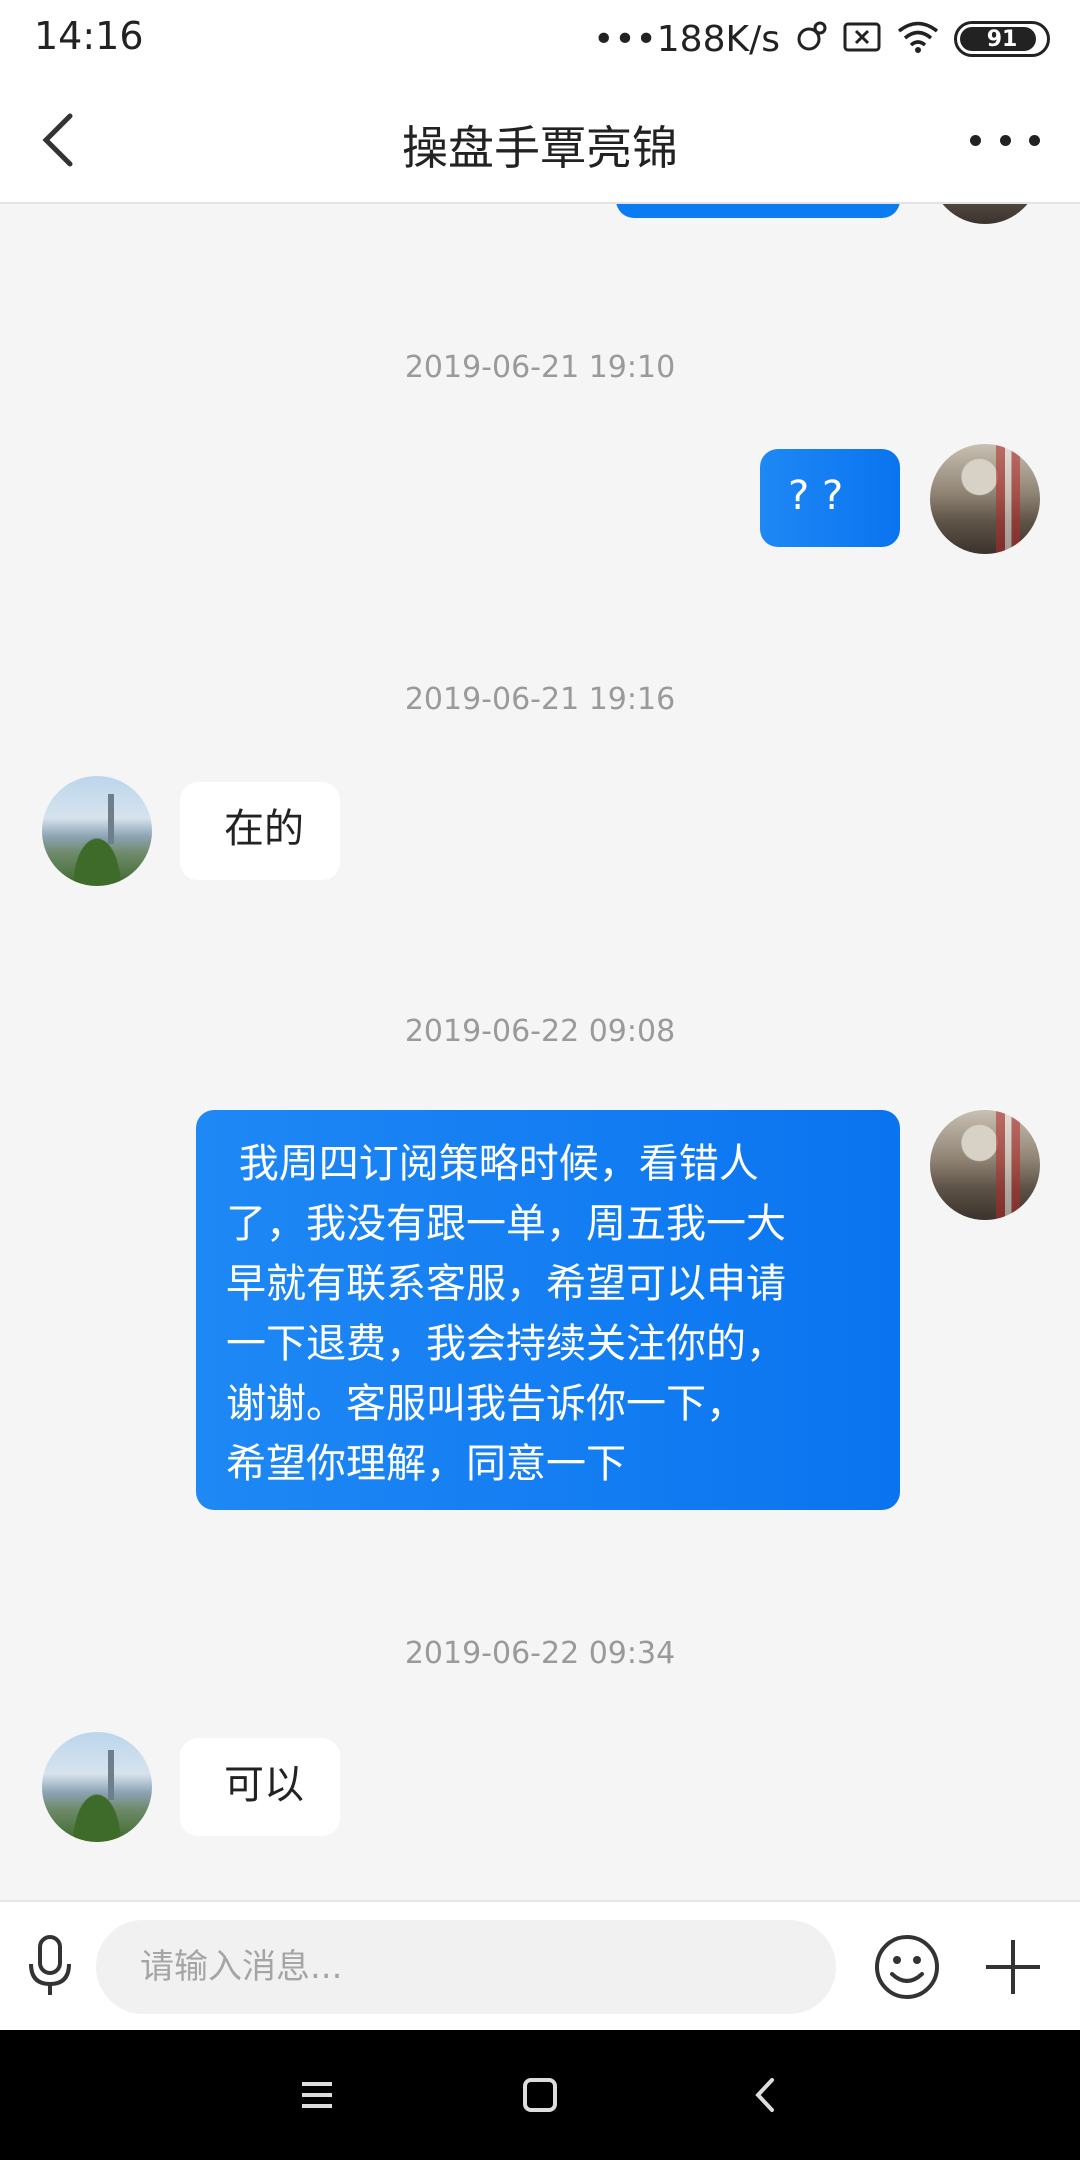 The image size is (1080, 2160). What do you see at coordinates (918, 39) in the screenshot?
I see `wifi-icon` at bounding box center [918, 39].